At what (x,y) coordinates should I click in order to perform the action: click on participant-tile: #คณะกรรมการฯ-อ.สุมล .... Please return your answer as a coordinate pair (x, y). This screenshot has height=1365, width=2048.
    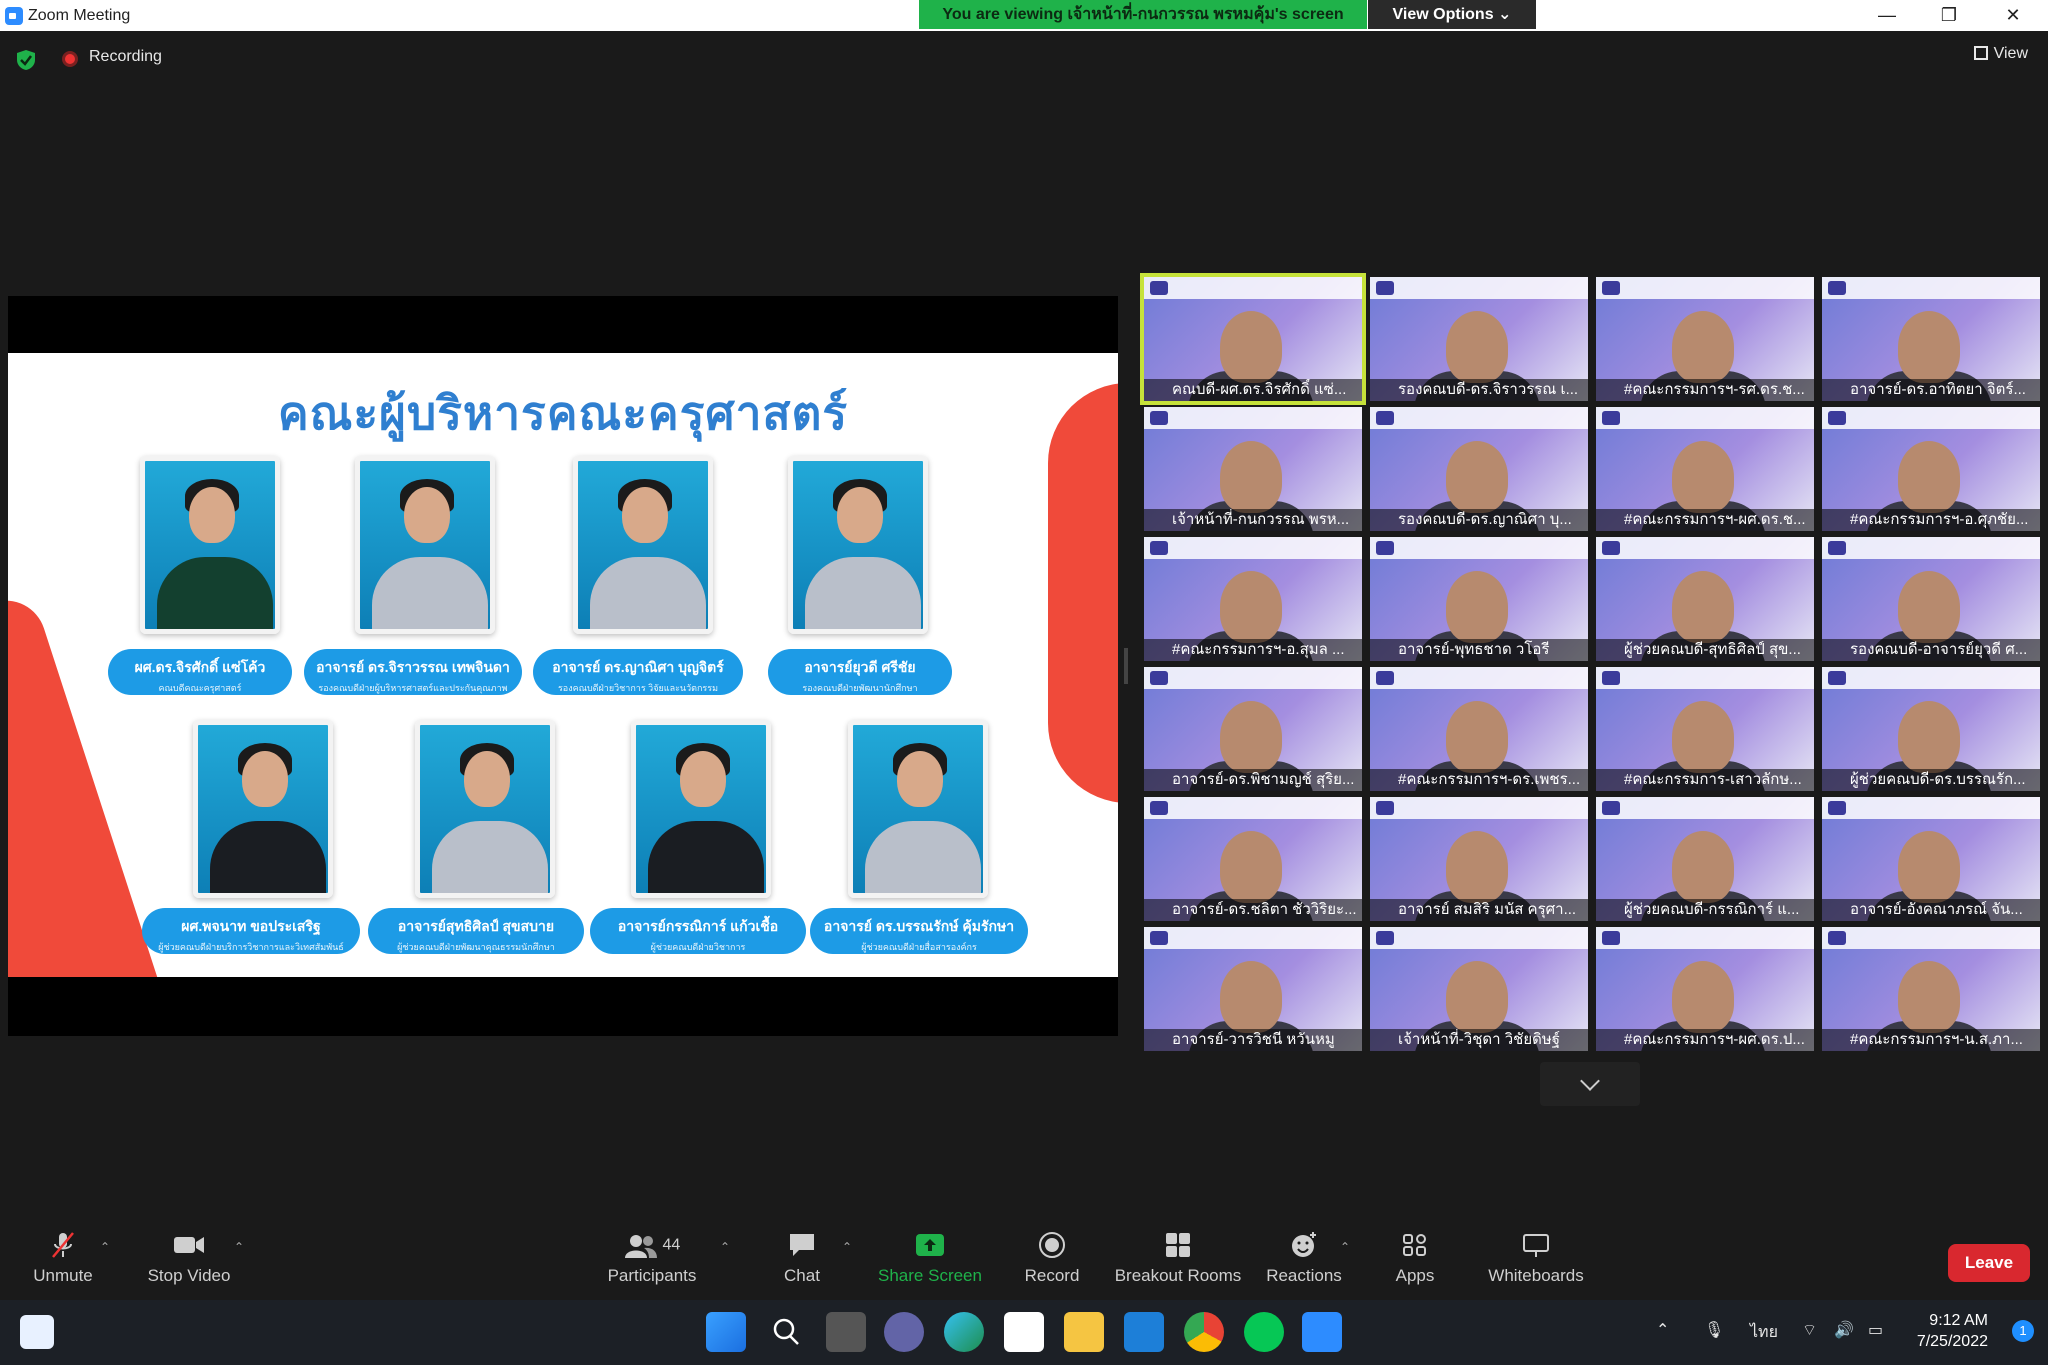
    Looking at the image, I should click on (1253, 599).